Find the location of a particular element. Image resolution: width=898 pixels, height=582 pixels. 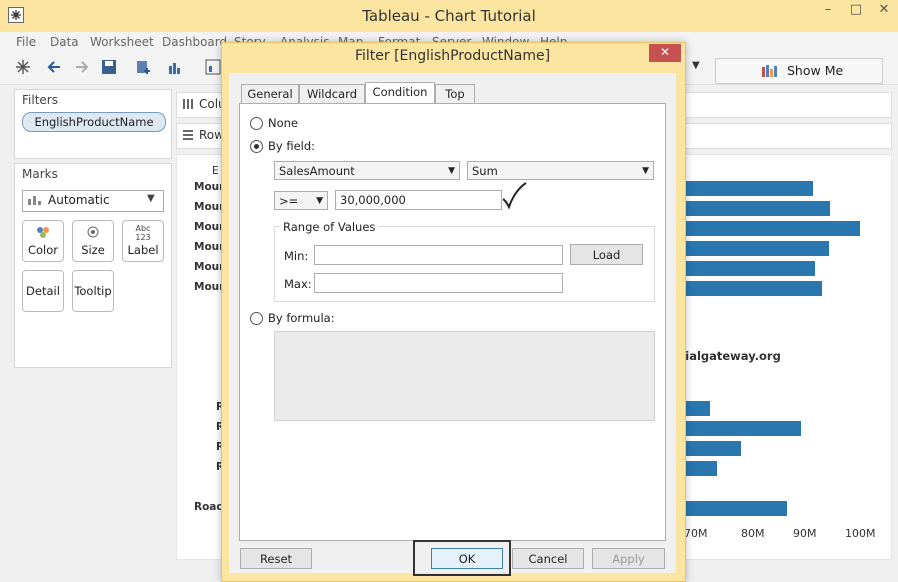

columns-icon is located at coordinates (188, 104).